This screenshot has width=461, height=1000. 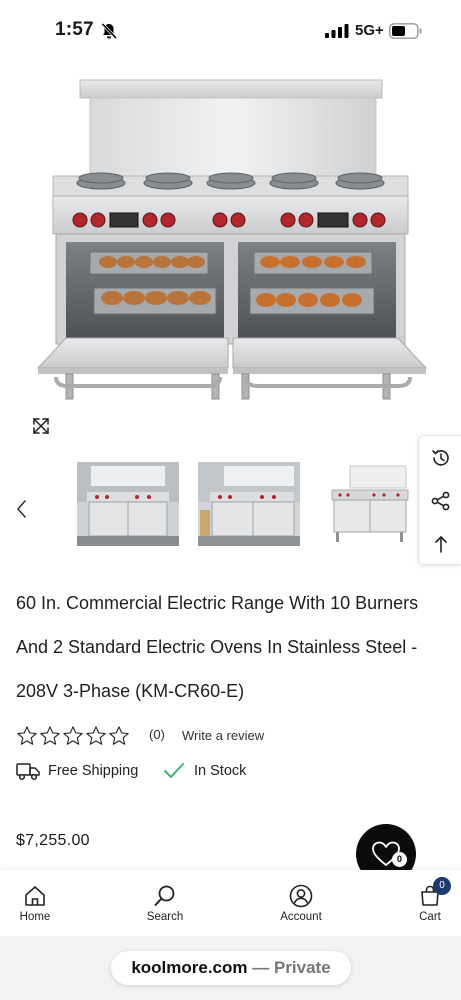 I want to click on nav-account: Account, so click(x=301, y=903).